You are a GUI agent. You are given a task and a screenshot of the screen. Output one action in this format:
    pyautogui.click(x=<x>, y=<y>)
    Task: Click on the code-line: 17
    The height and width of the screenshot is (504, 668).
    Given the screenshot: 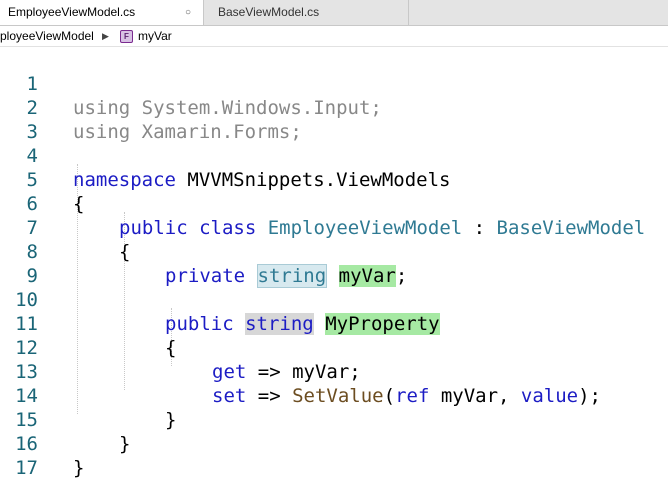 What is the action you would take?
    pyautogui.click(x=334, y=455)
    